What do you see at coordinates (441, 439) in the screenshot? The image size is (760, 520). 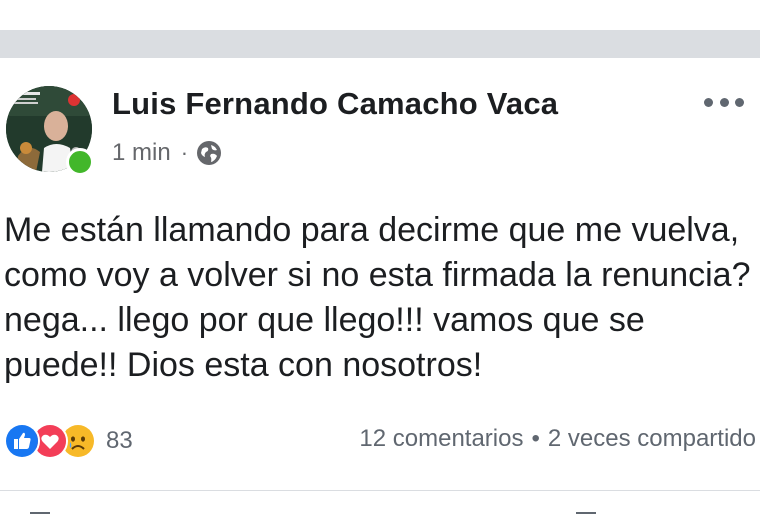 I see `comments-count: 12 comentarios` at bounding box center [441, 439].